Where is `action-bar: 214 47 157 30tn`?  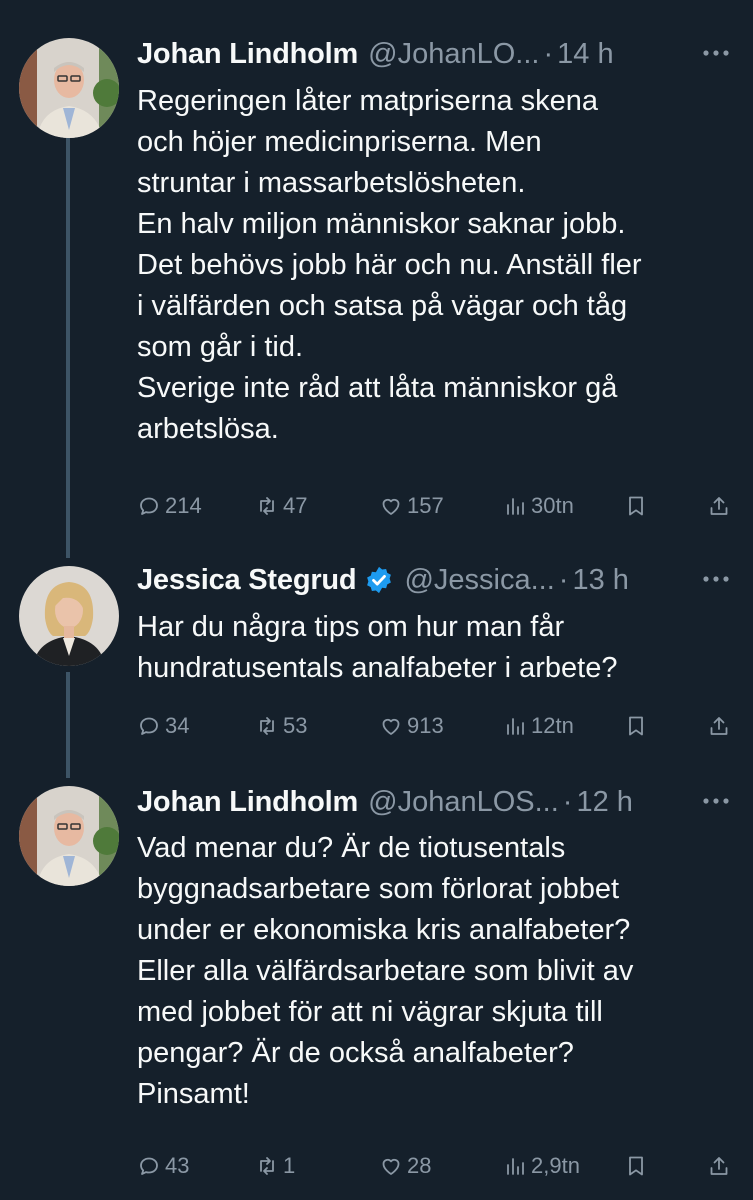
action-bar: 214 47 157 30tn is located at coordinates (437, 506).